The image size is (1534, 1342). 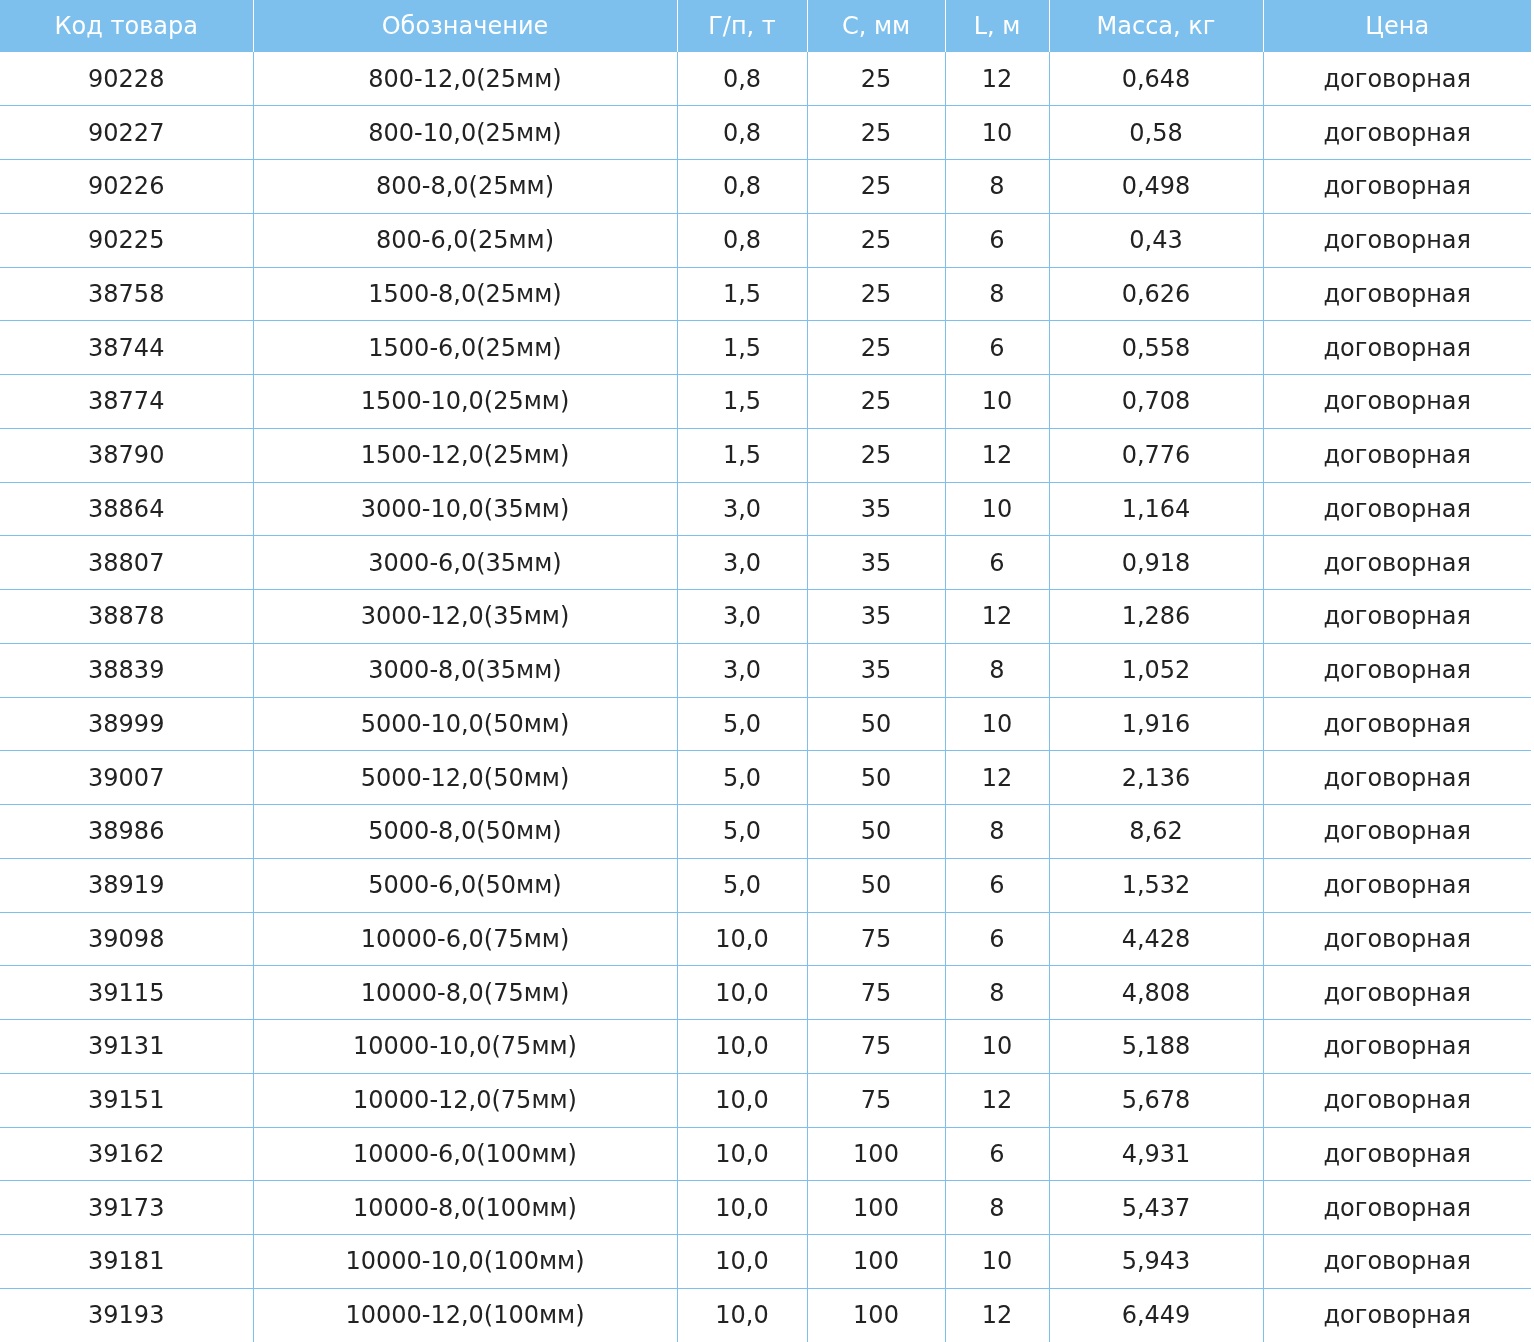 What do you see at coordinates (1156, 777) in the screenshot?
I see `table-cell: 2,136` at bounding box center [1156, 777].